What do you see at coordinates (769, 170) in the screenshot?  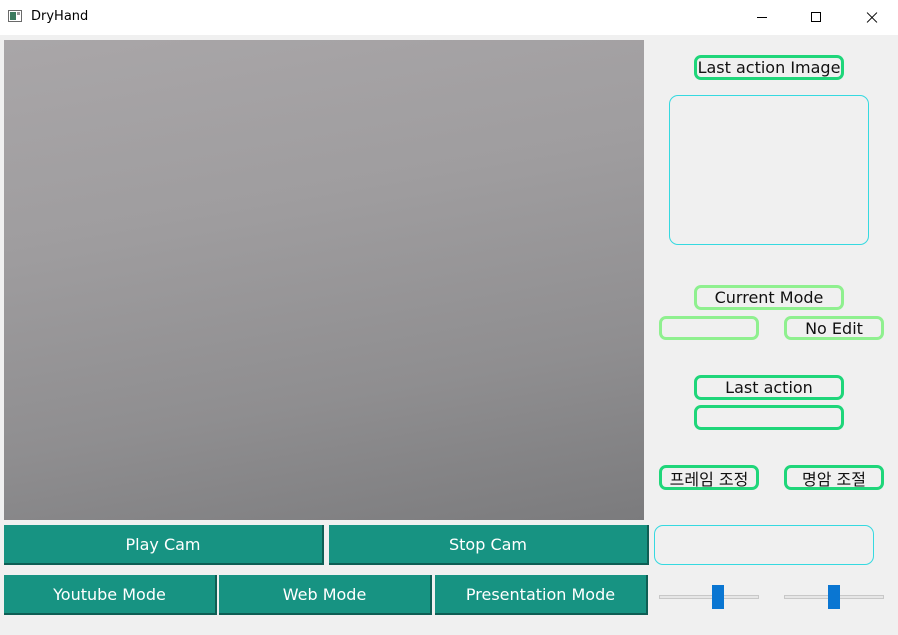 I see `last-action-image` at bounding box center [769, 170].